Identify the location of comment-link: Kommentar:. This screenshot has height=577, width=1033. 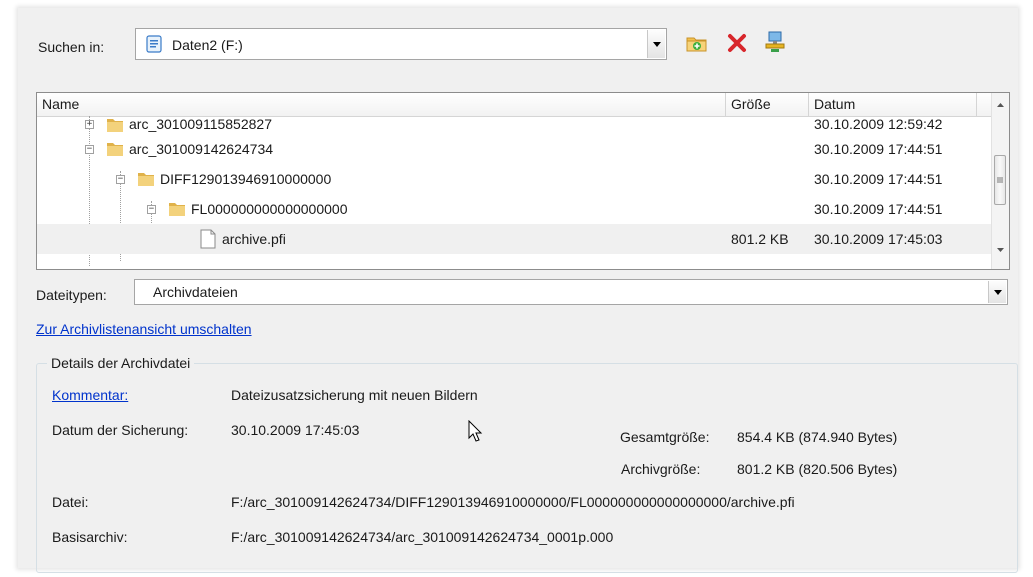
(90, 395).